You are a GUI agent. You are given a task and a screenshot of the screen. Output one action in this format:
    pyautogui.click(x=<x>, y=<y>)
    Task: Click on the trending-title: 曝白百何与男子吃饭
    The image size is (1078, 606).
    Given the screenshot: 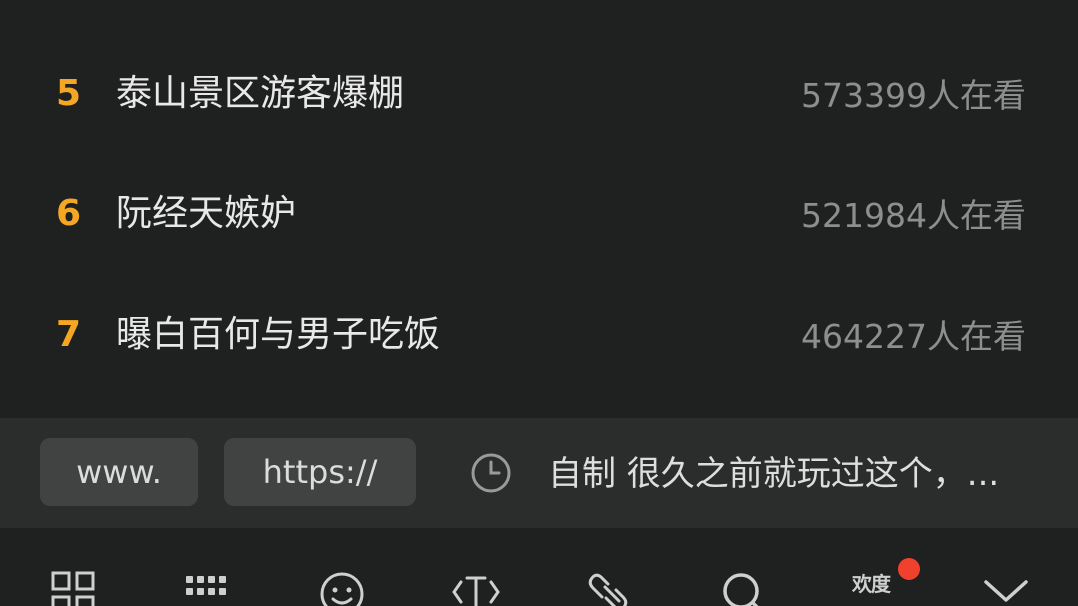 What is the action you would take?
    pyautogui.click(x=278, y=334)
    